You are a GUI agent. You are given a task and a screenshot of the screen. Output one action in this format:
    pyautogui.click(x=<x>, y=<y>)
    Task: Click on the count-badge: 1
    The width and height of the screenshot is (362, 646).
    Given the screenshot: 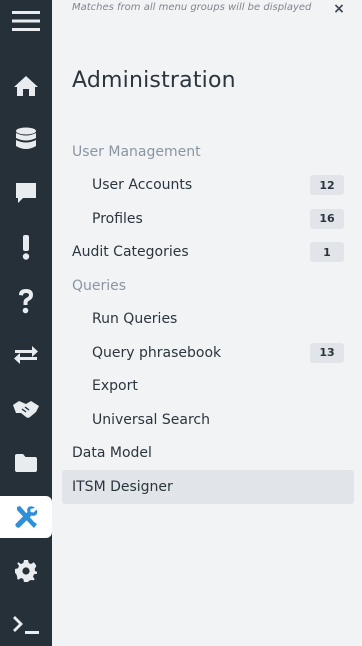 What is the action you would take?
    pyautogui.click(x=327, y=252)
    